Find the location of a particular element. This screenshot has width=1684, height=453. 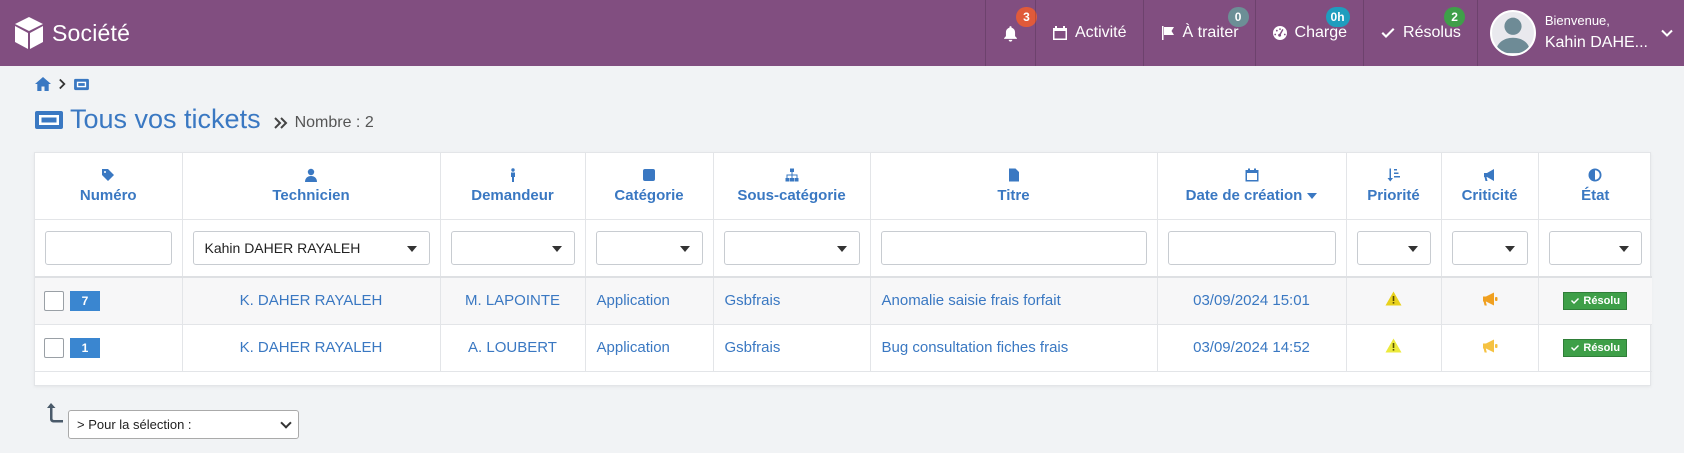

filter-criticite-select is located at coordinates (1489, 247).